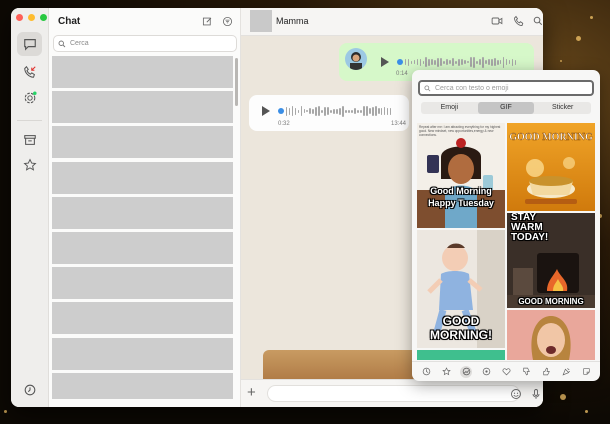  Describe the element at coordinates (29, 98) in the screenshot. I see `rail-status-button` at that location.